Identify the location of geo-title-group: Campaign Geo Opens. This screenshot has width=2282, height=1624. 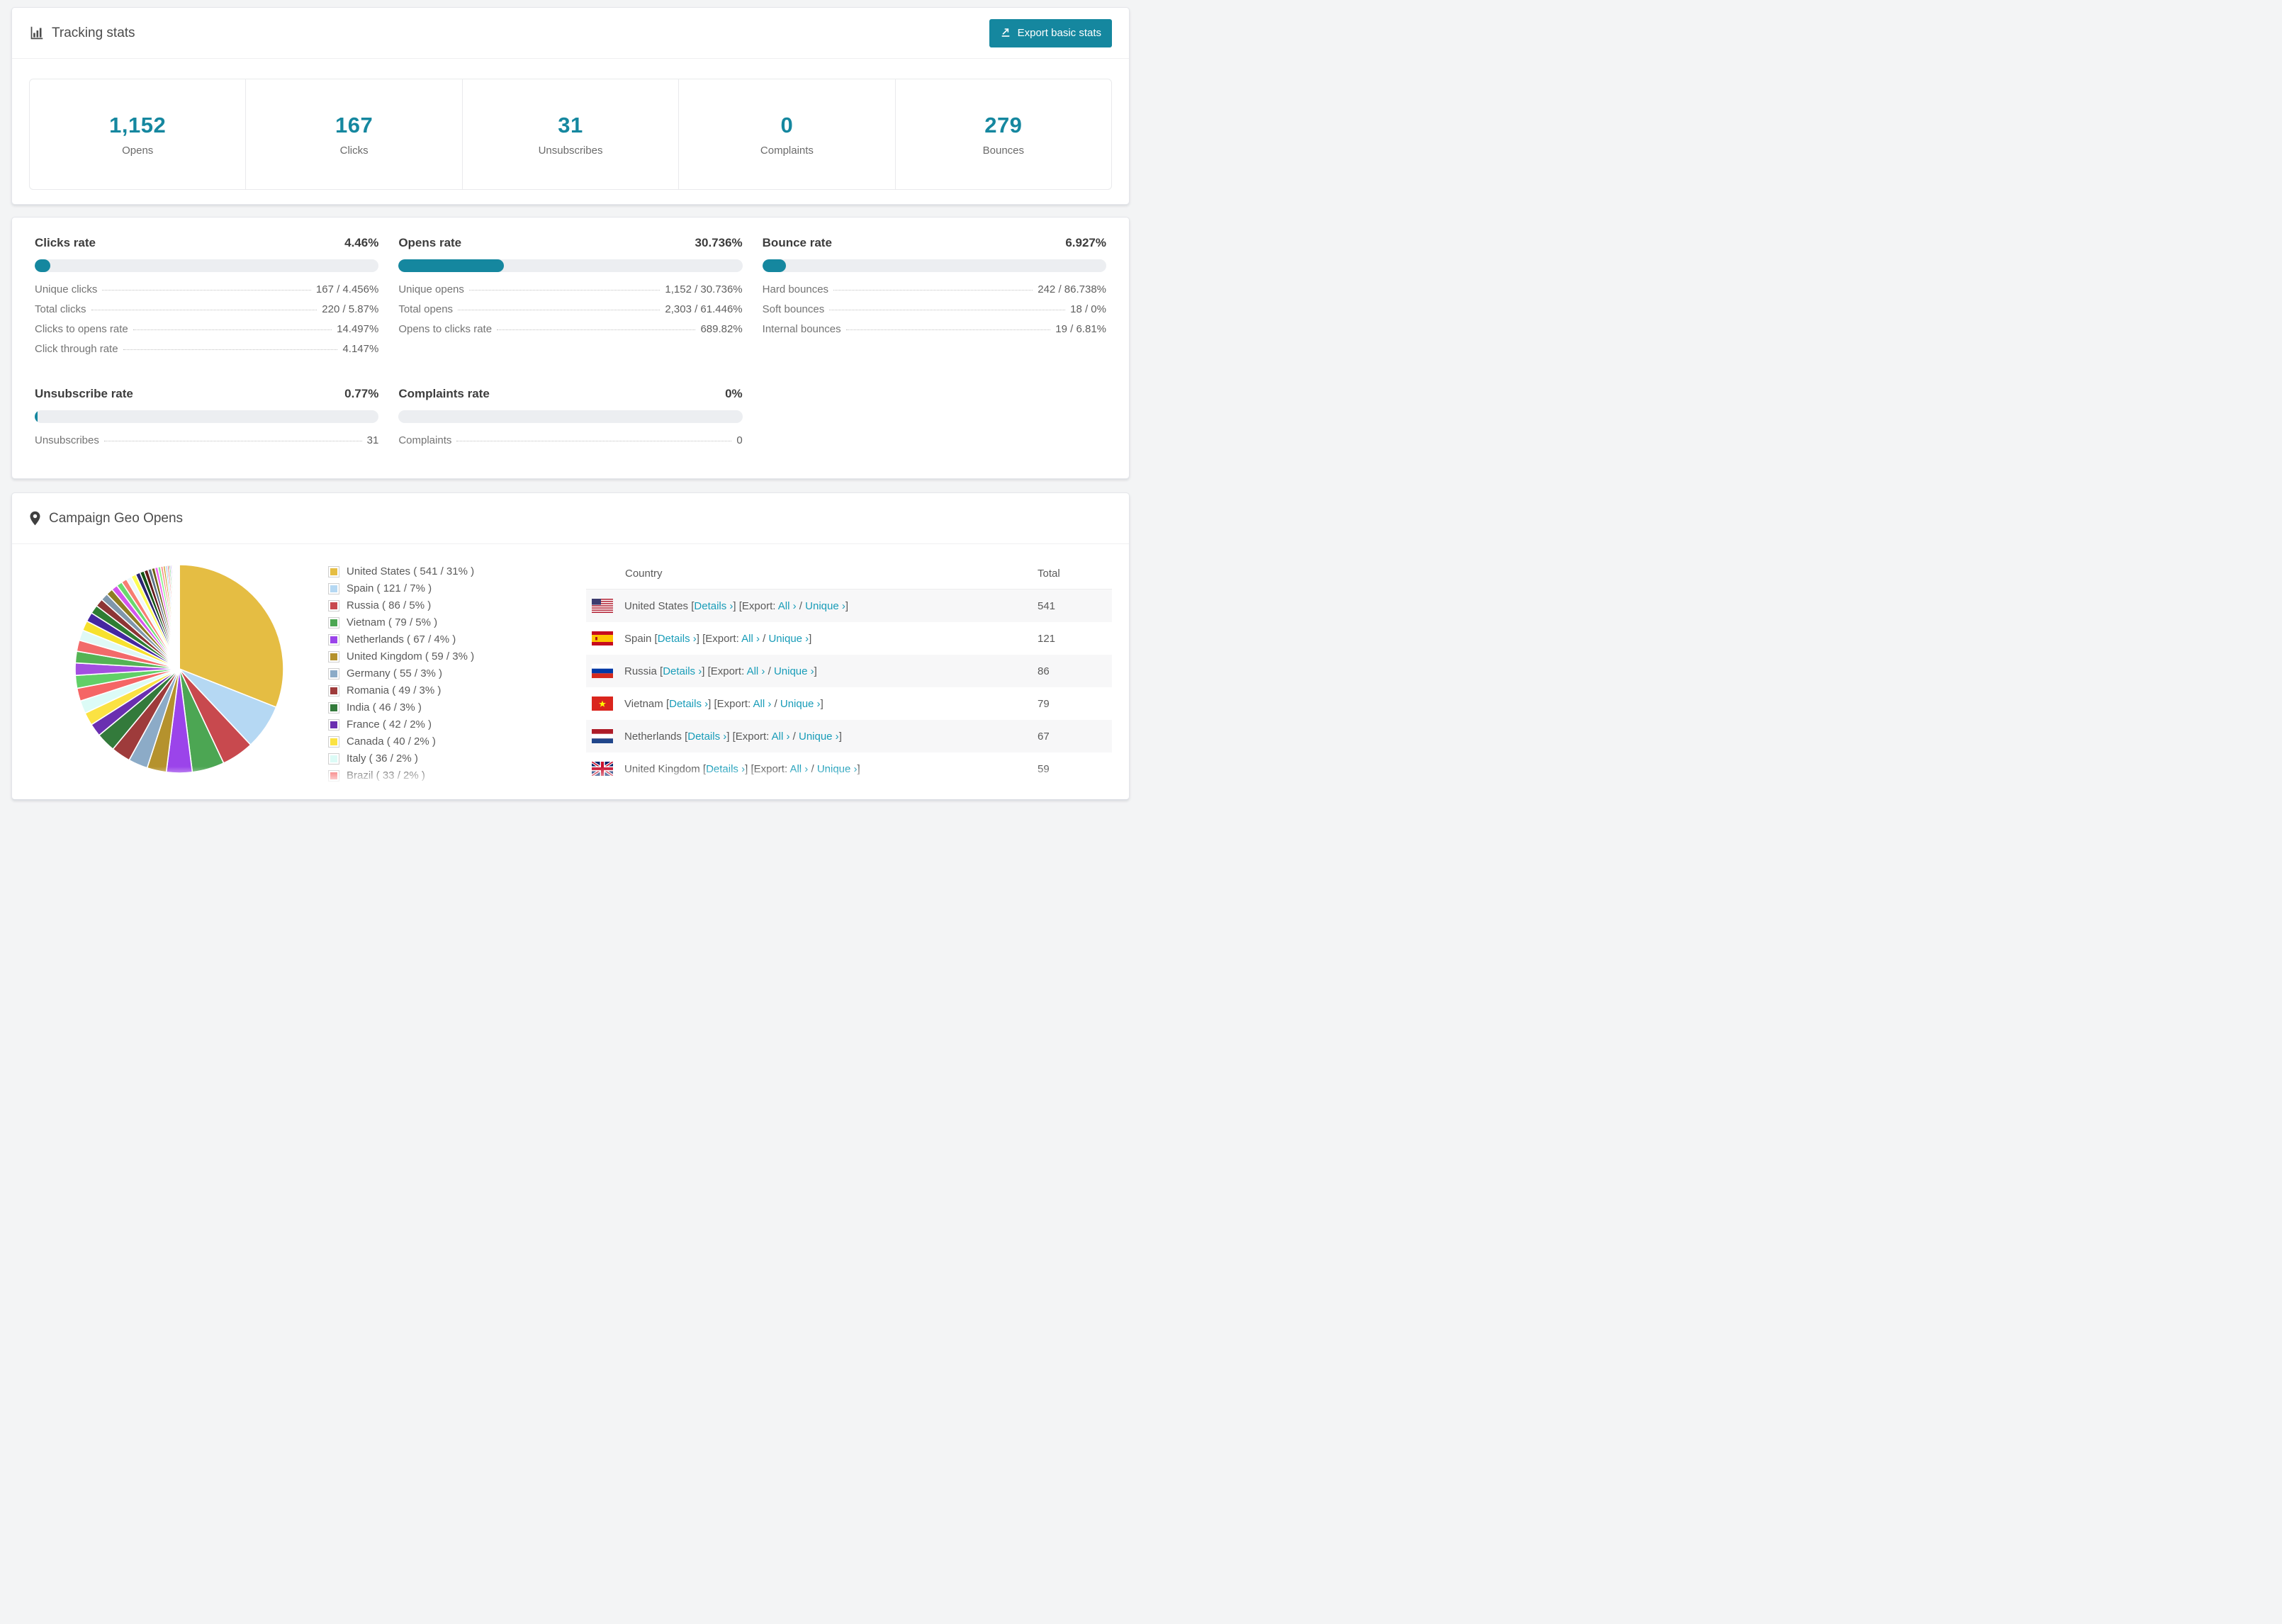
(106, 518).